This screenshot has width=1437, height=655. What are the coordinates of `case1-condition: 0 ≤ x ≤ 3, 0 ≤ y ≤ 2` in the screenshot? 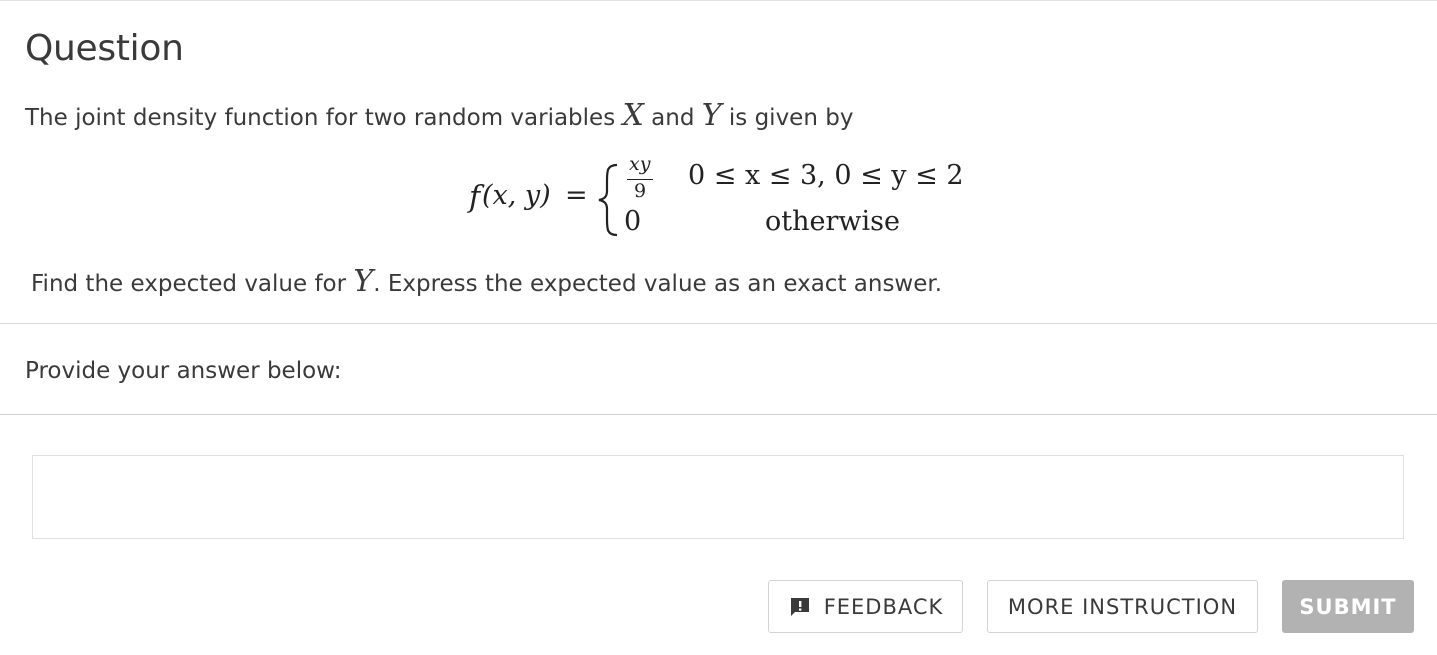 It's located at (826, 175).